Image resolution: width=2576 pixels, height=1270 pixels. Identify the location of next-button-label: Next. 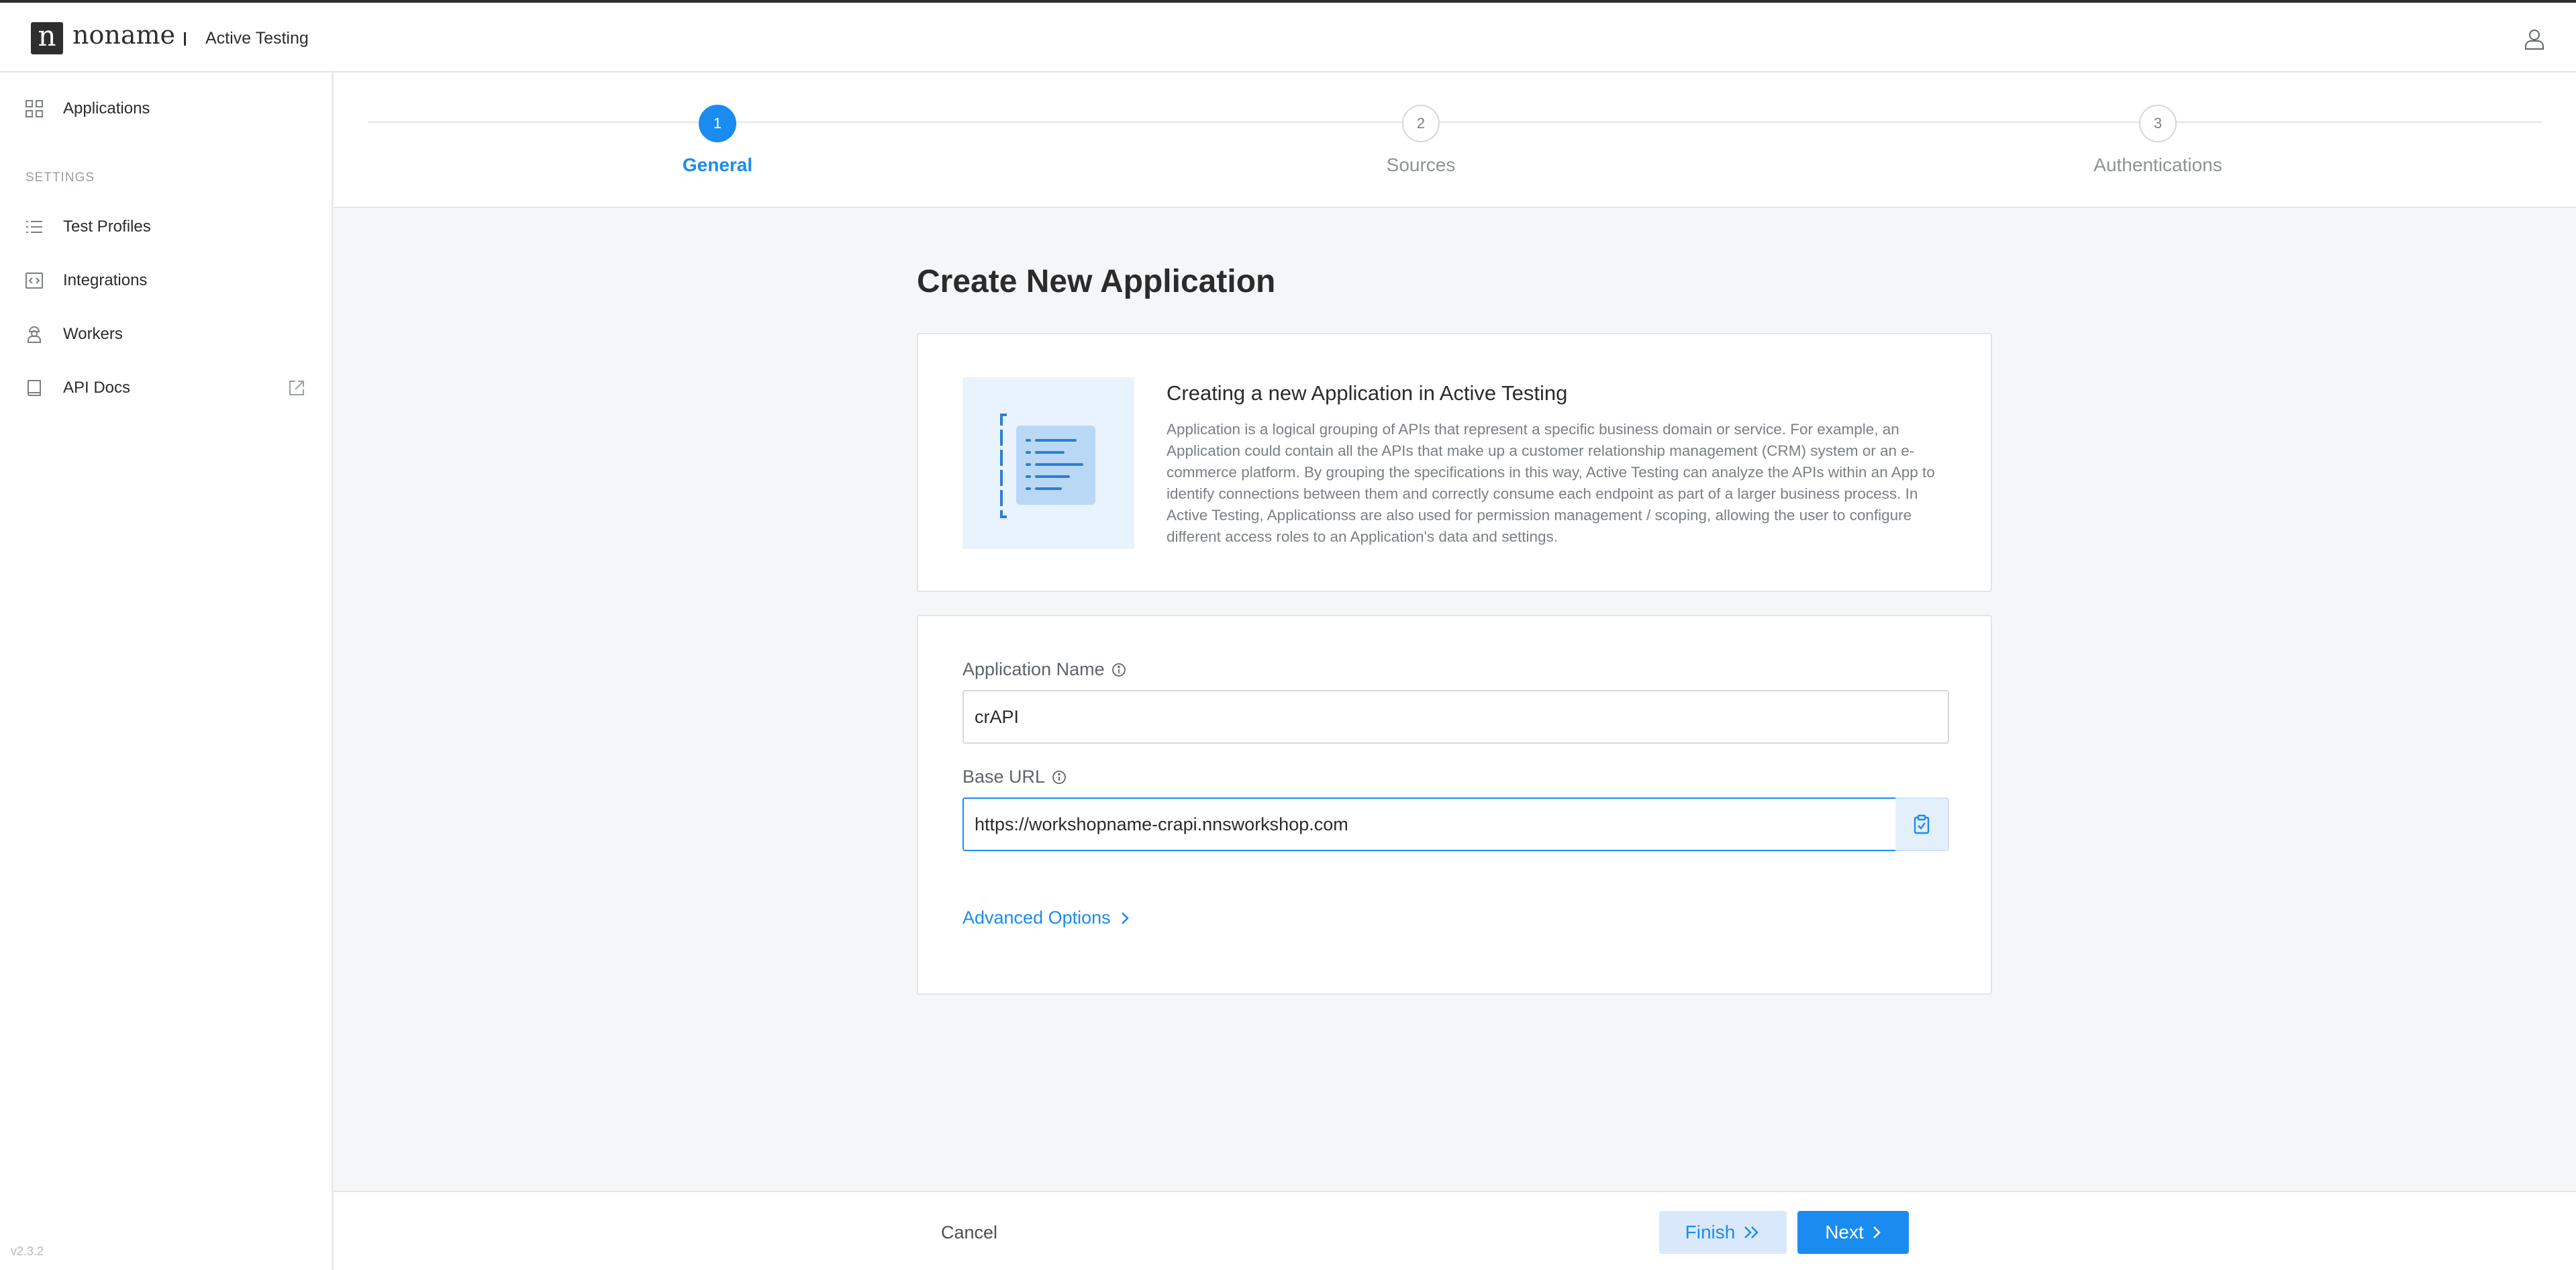
(1844, 1232).